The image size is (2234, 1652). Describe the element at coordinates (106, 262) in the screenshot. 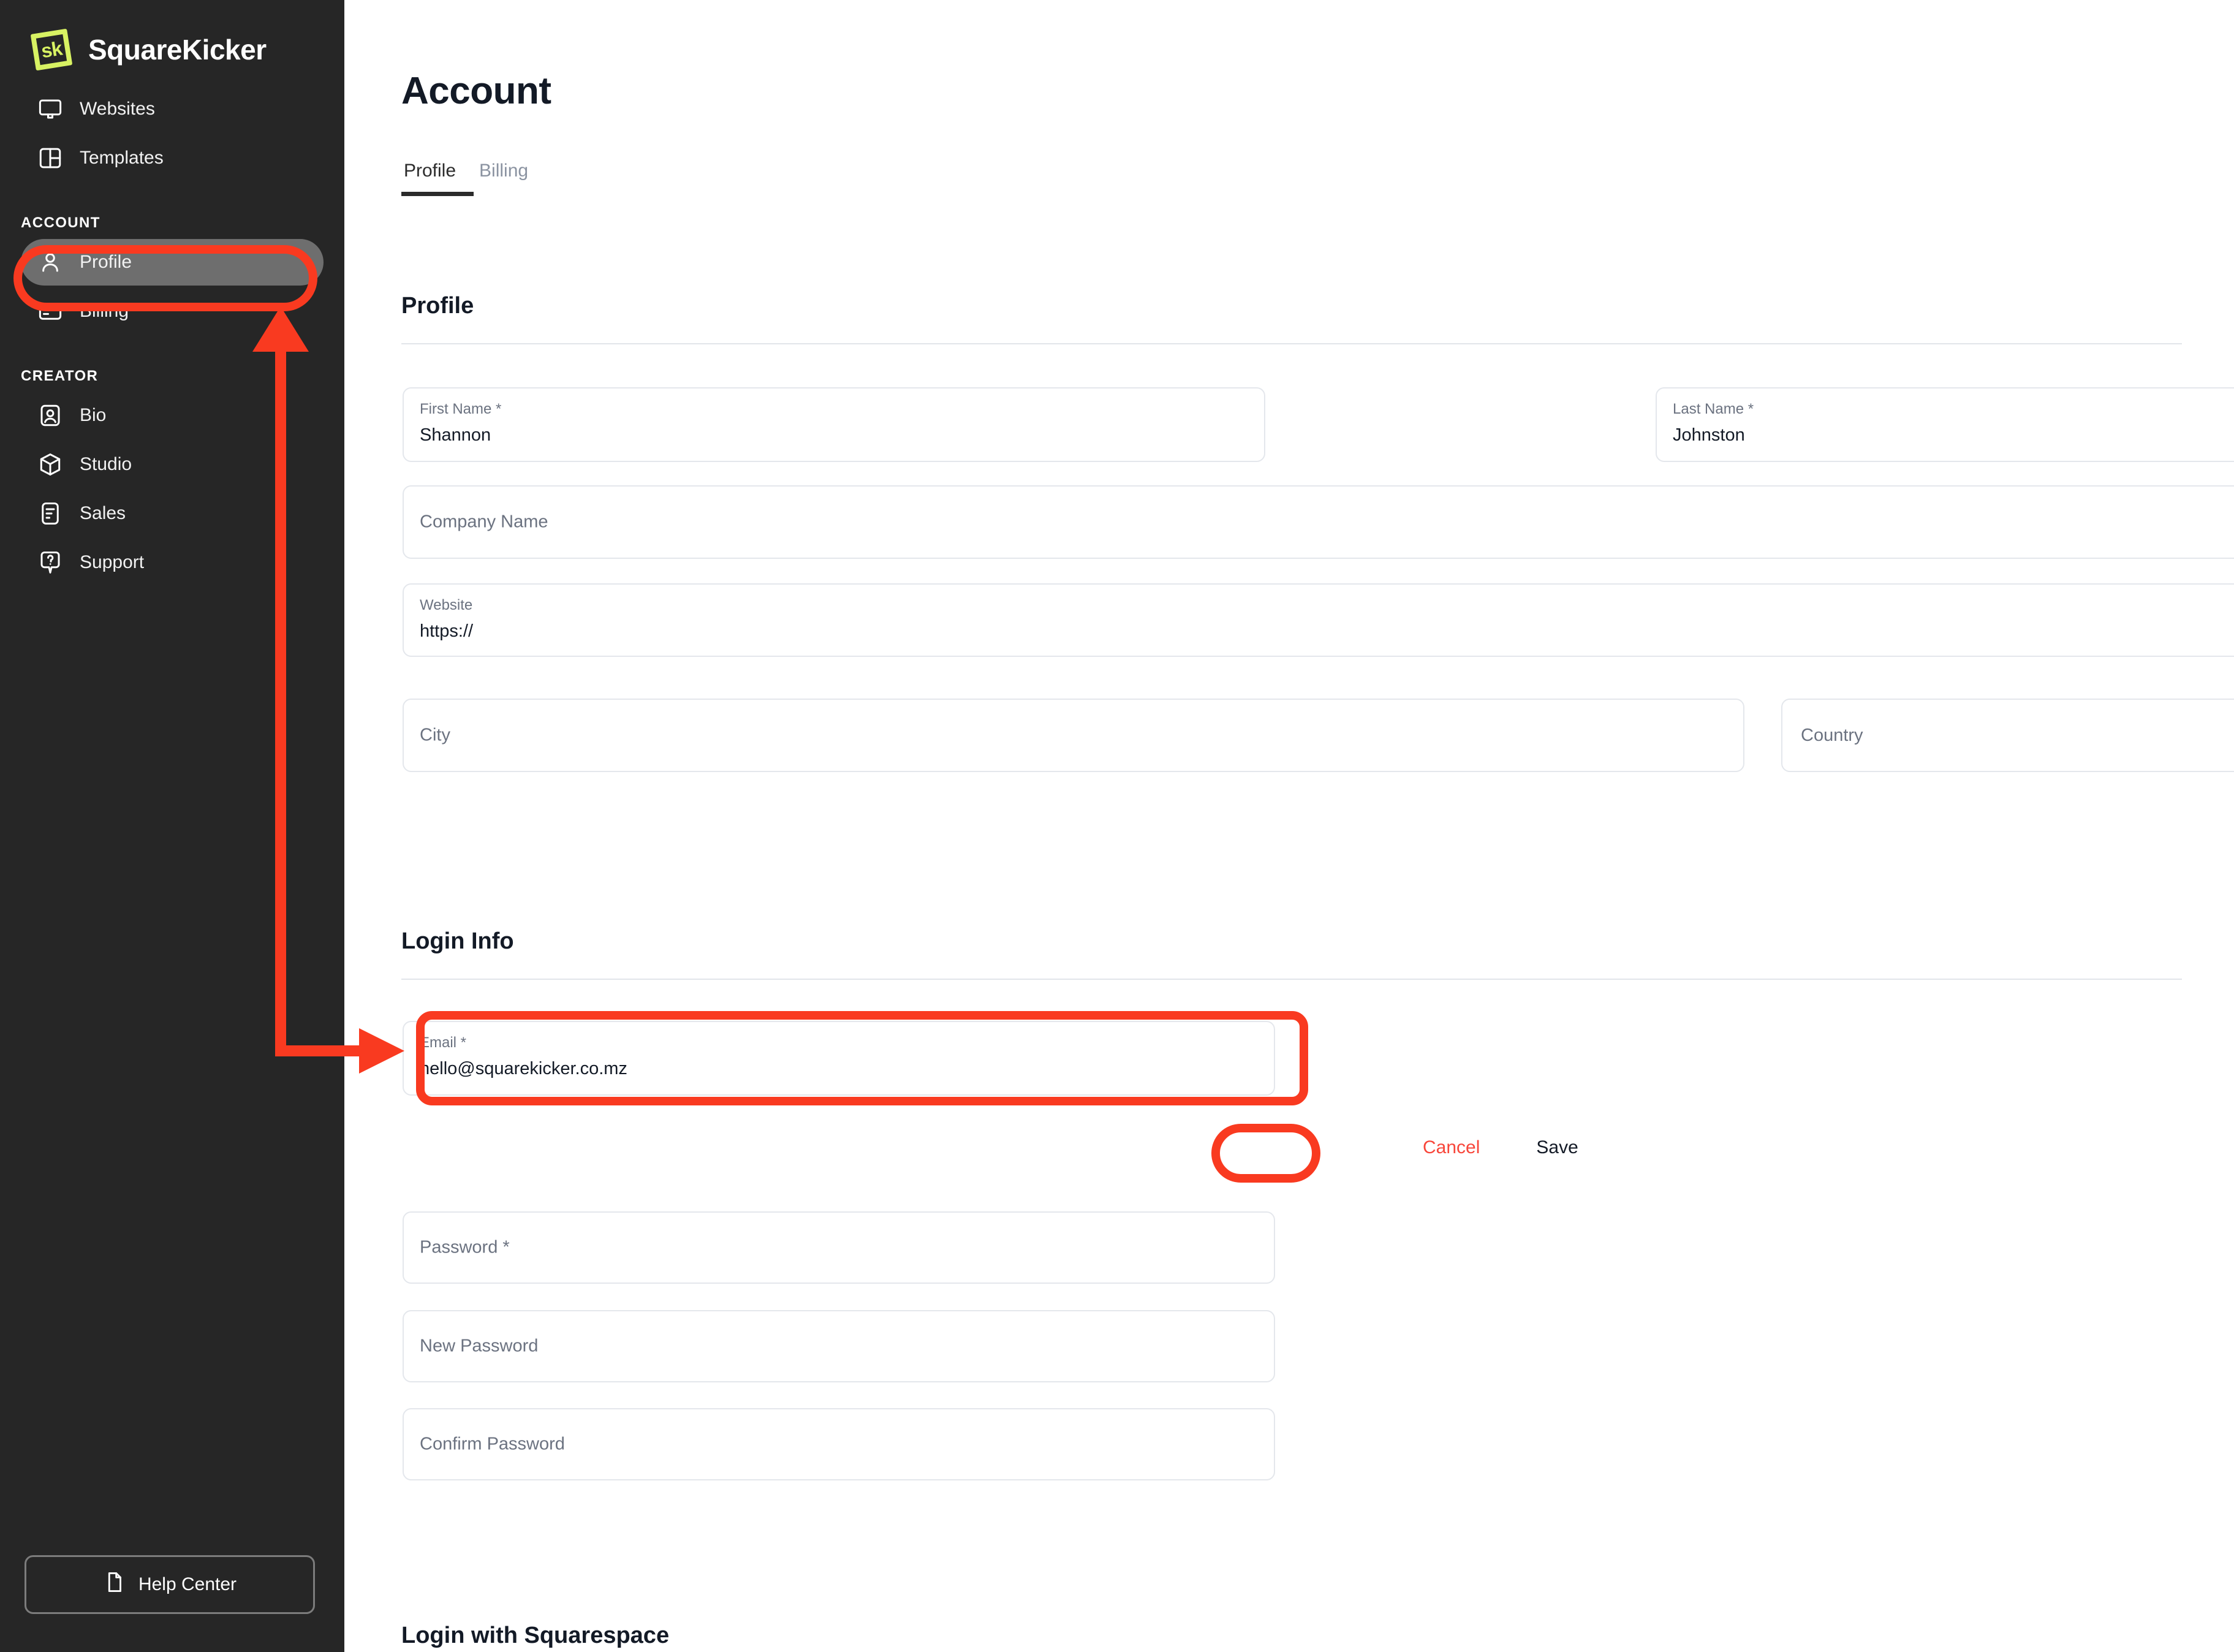

I see `sidebar-item-label: Profile` at that location.